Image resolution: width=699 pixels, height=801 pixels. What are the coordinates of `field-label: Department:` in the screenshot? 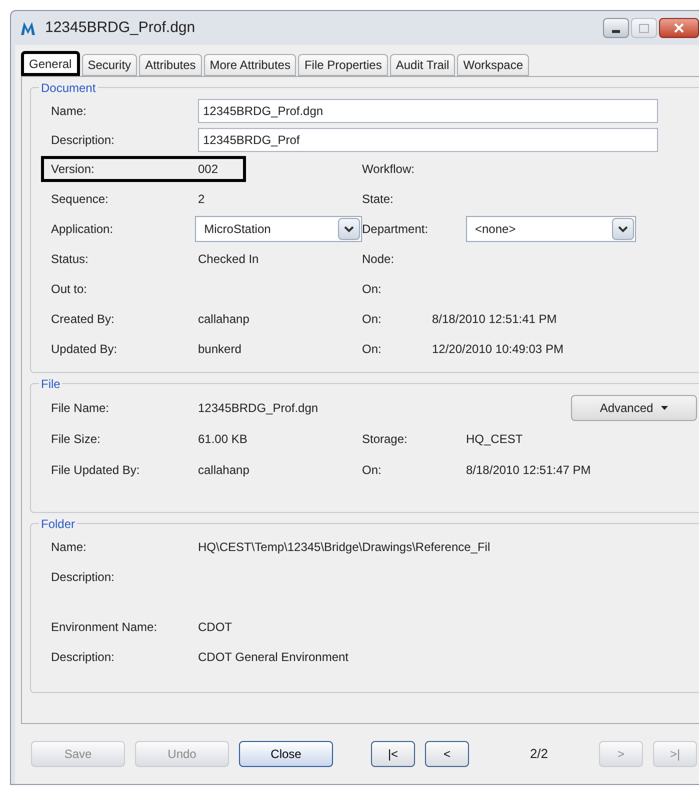 It's located at (396, 229).